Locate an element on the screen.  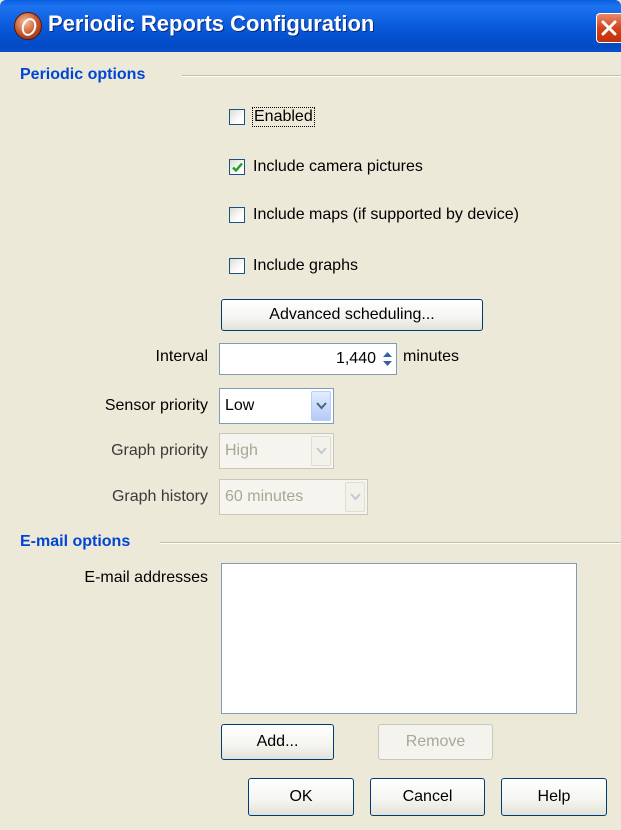
app-logo-icon is located at coordinates (28, 26).